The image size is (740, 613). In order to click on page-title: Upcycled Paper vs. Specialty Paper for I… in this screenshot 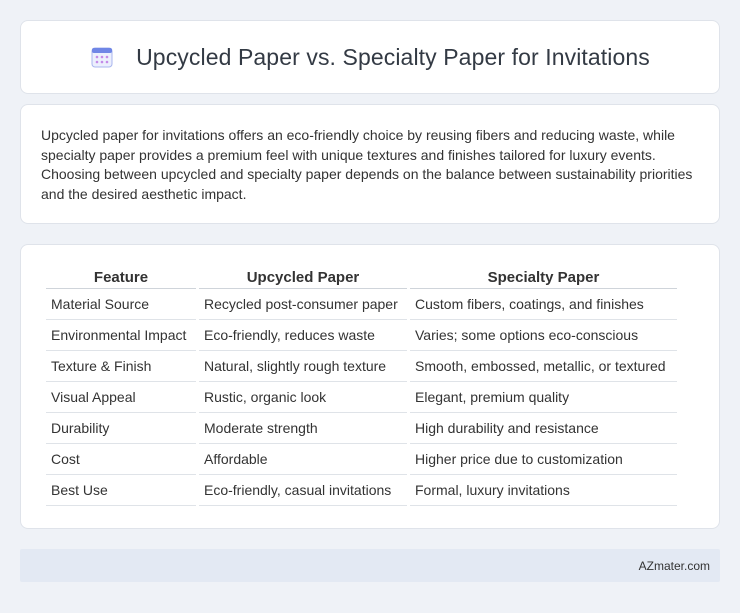, I will do `click(393, 56)`.